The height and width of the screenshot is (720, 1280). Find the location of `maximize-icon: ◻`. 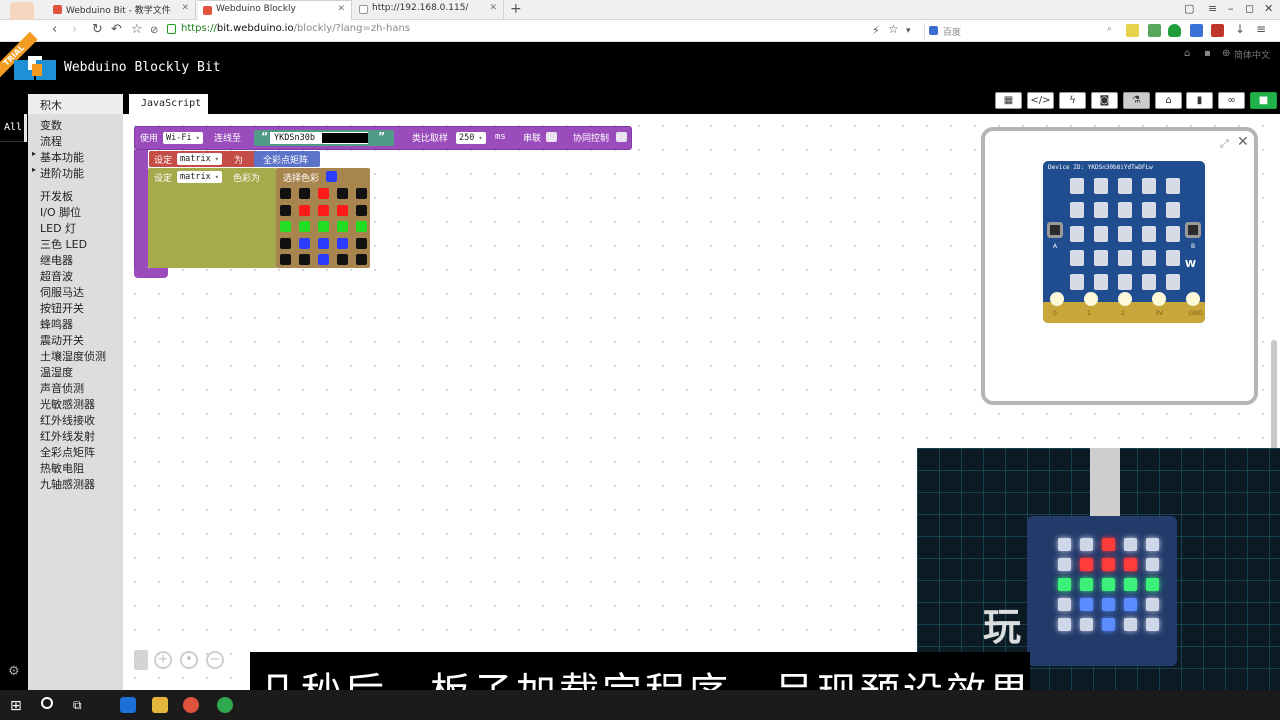

maximize-icon: ◻ is located at coordinates (1249, 8).